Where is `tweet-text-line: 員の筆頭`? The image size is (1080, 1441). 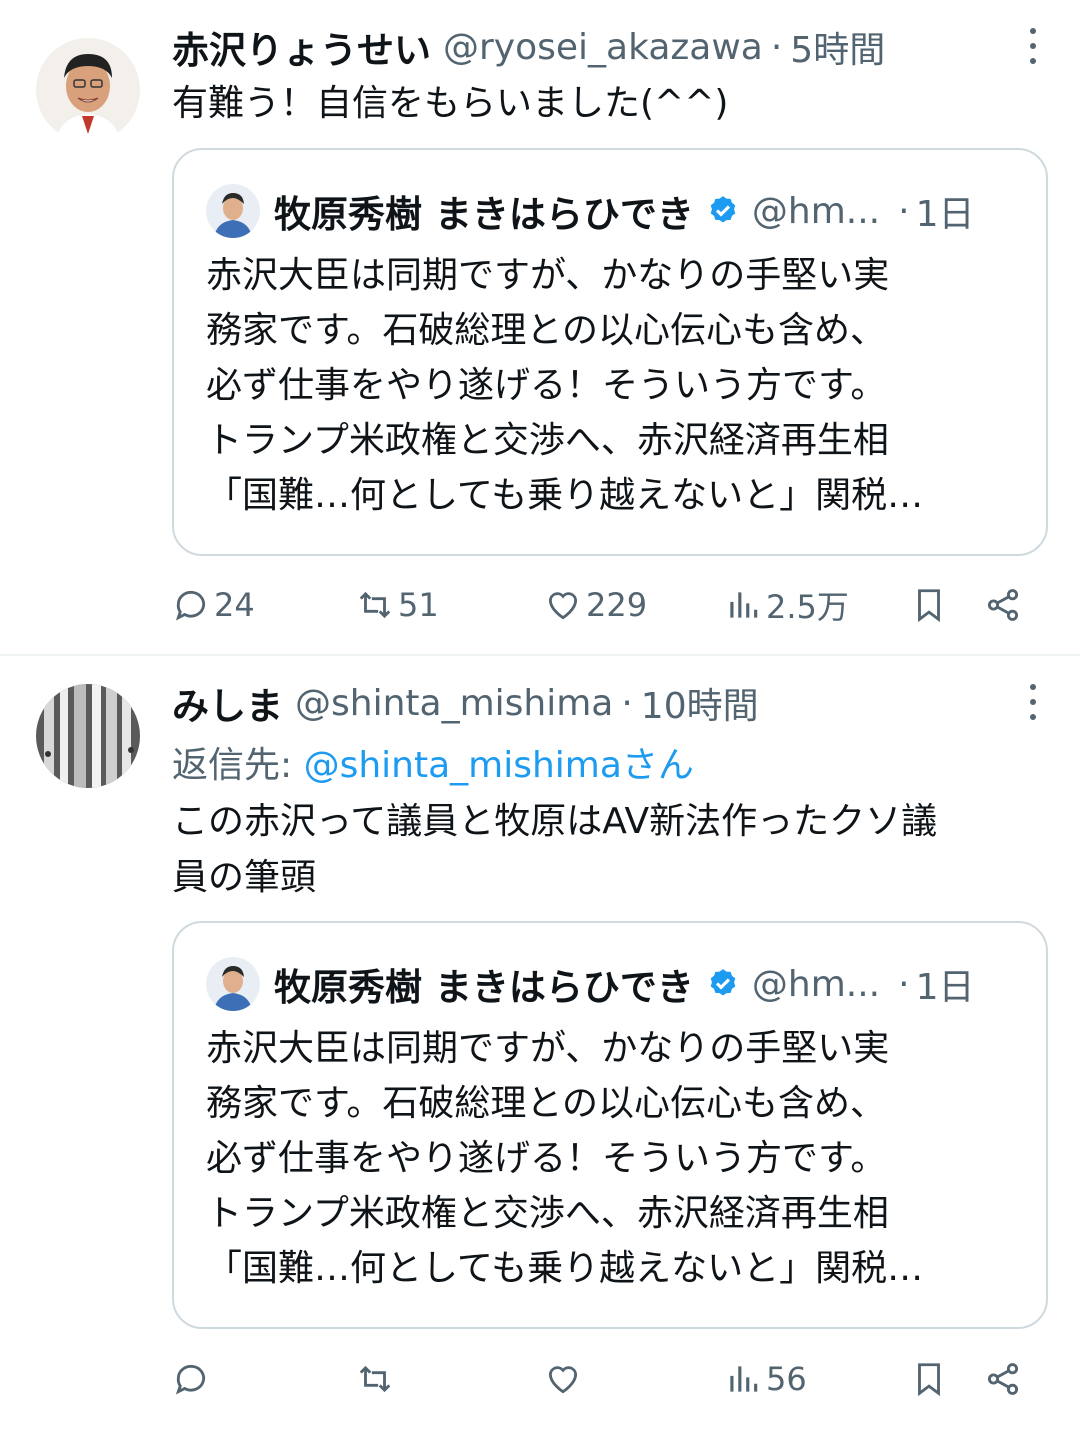 tweet-text-line: 員の筆頭 is located at coordinates (244, 877).